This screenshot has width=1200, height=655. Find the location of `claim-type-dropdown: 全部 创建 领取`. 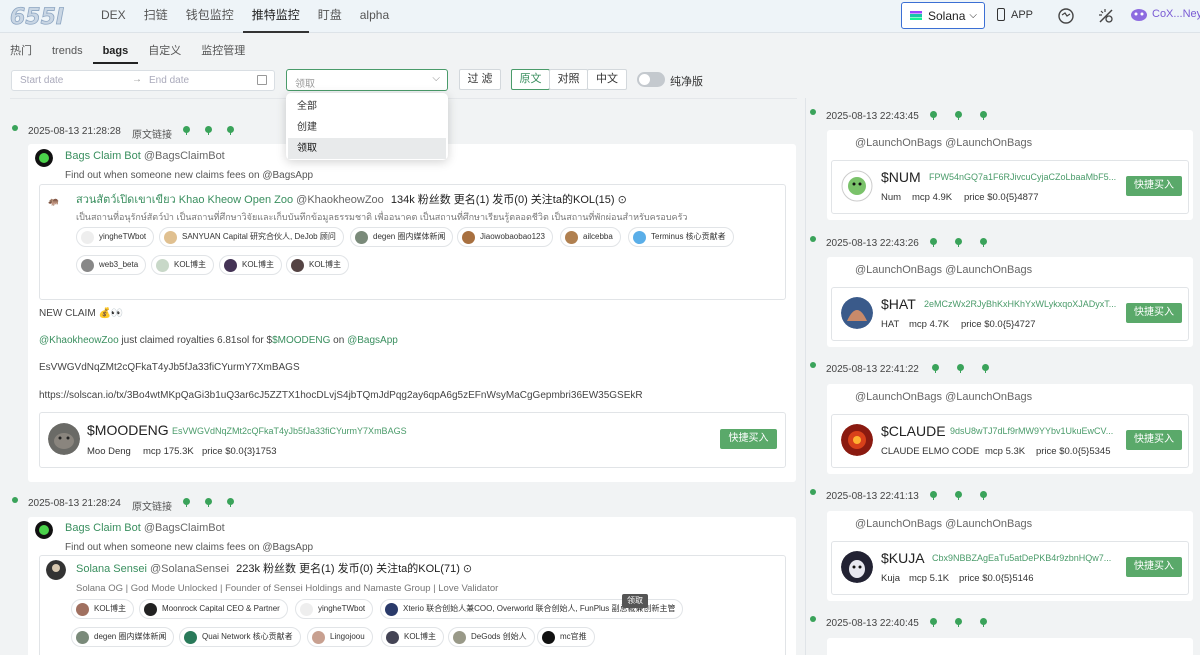

claim-type-dropdown: 全部 创建 领取 is located at coordinates (367, 126).